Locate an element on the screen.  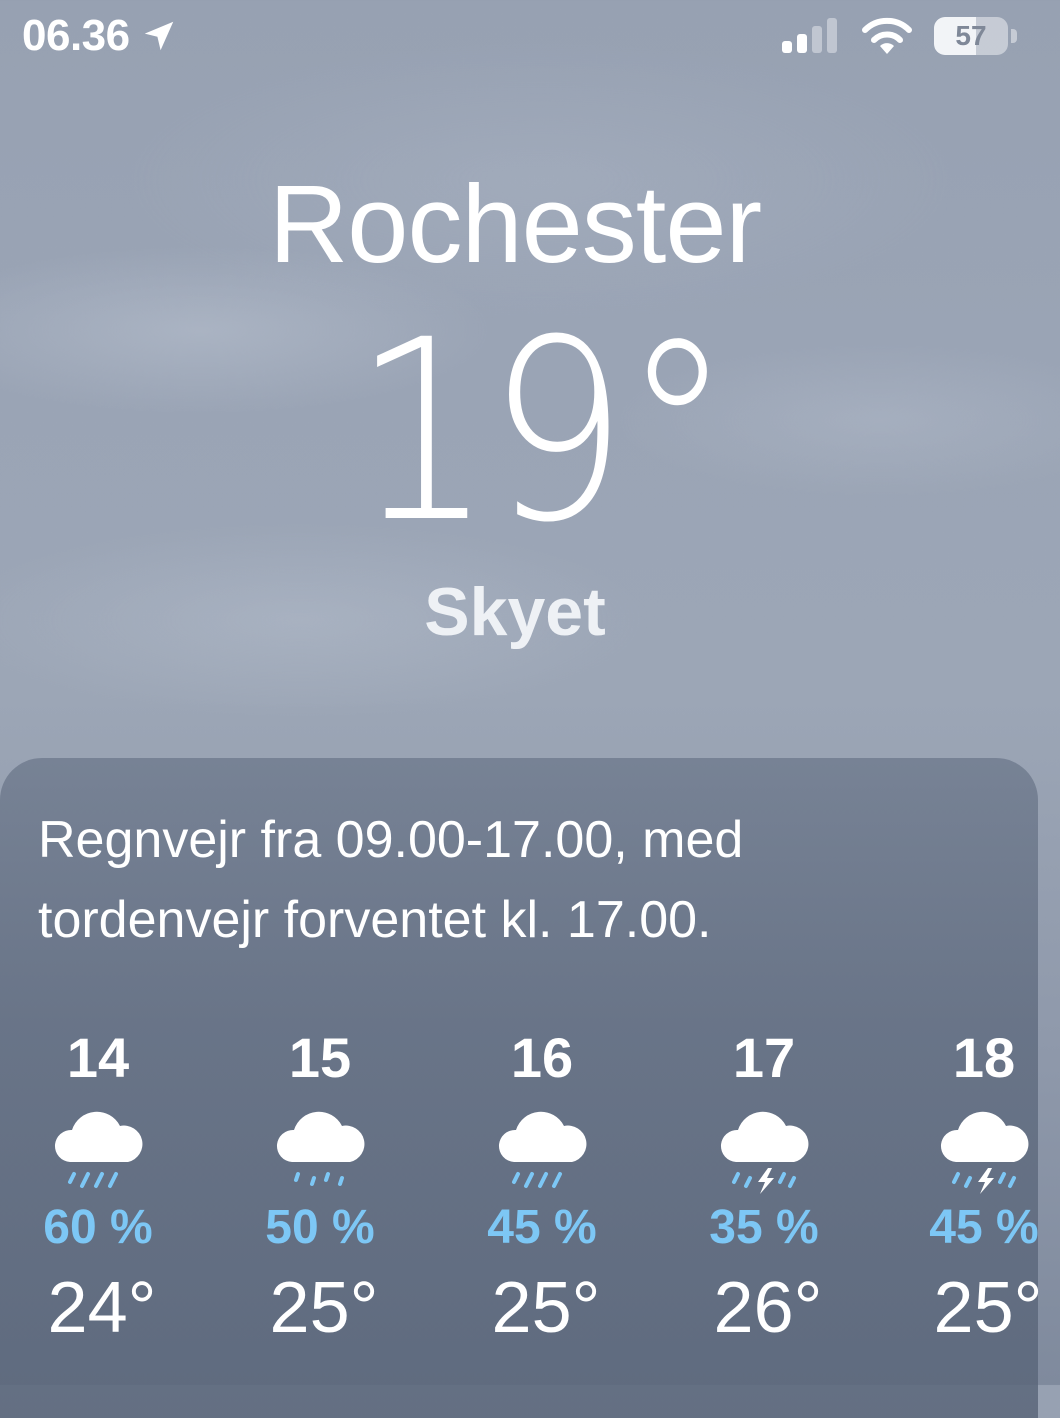
cellular-signal-icon is located at coordinates (809, 35).